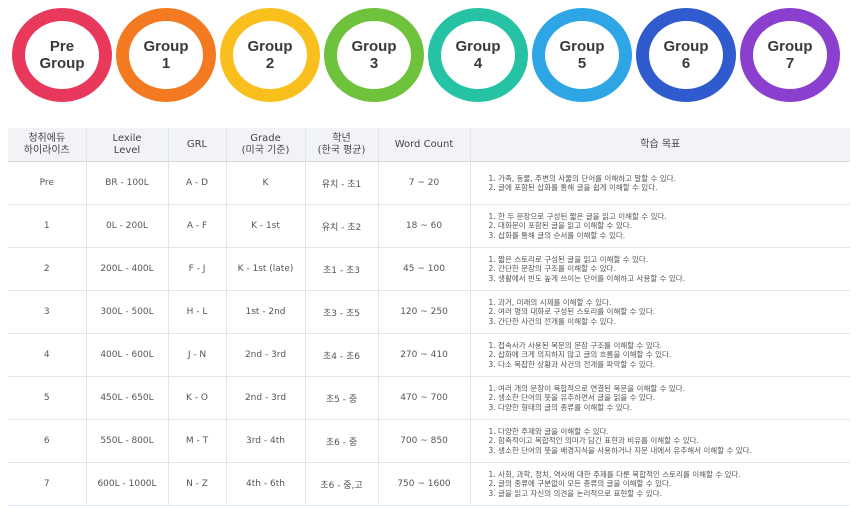  I want to click on goal-line: 2. 글에 포함된 삽화를 통해 글을 쉽게 이해할 수 있다., so click(573, 187).